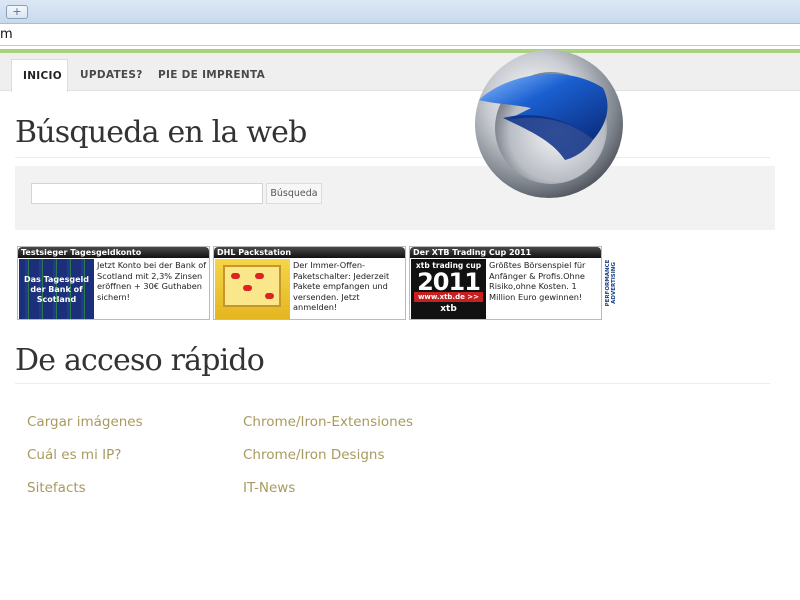 This screenshot has height=600, width=800. I want to click on srware-iron-logo, so click(549, 124).